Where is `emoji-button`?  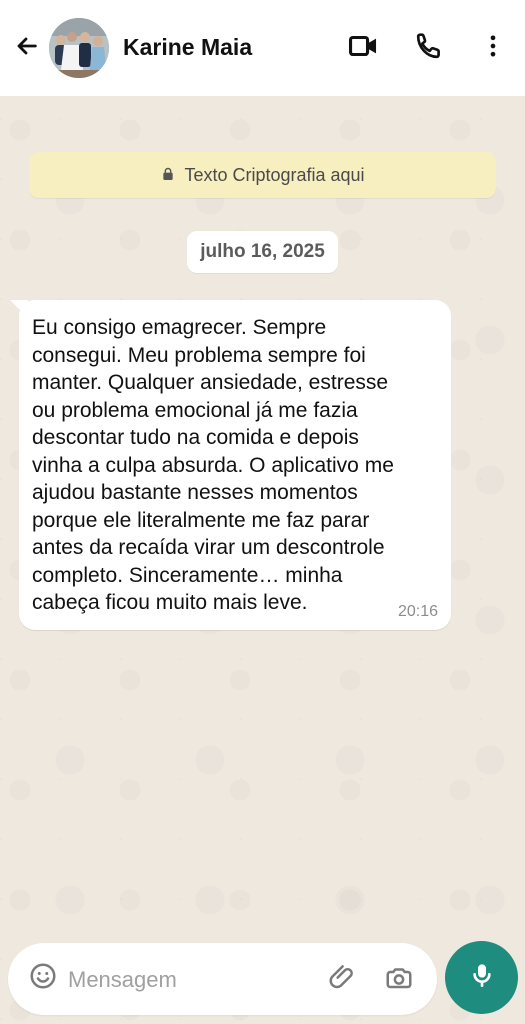 emoji-button is located at coordinates (43, 978).